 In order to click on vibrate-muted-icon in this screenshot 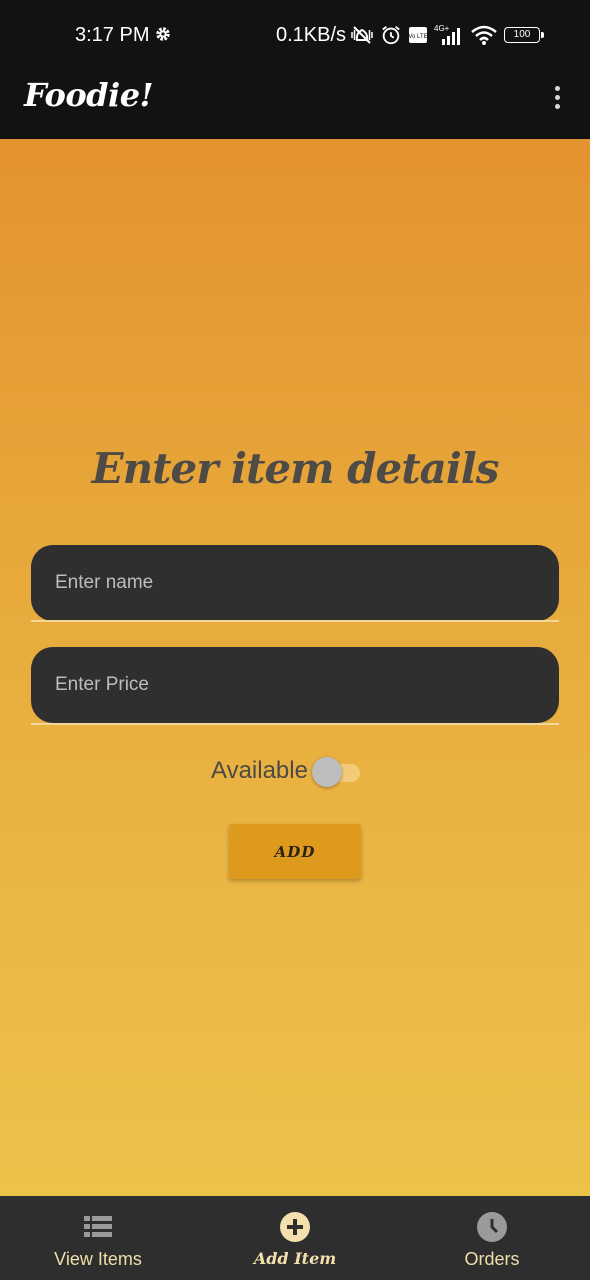, I will do `click(362, 35)`.